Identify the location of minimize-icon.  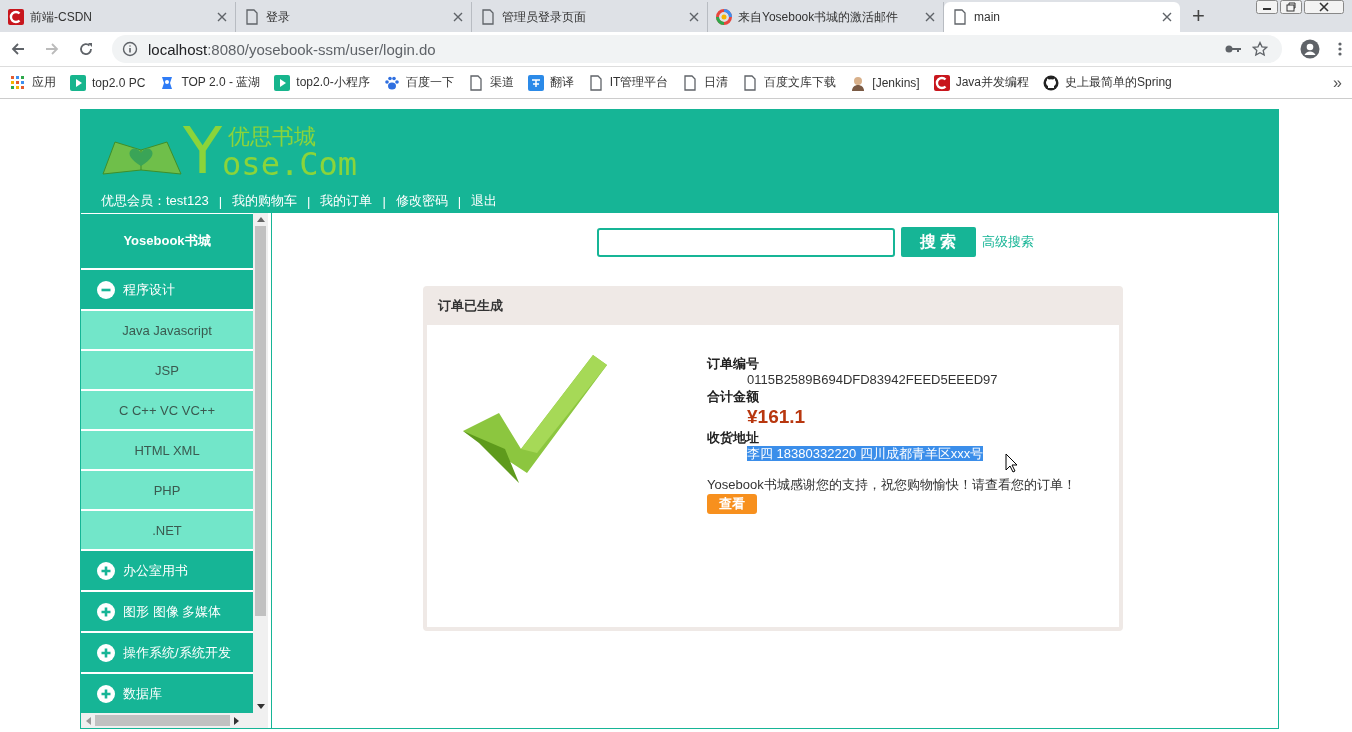
(1267, 7).